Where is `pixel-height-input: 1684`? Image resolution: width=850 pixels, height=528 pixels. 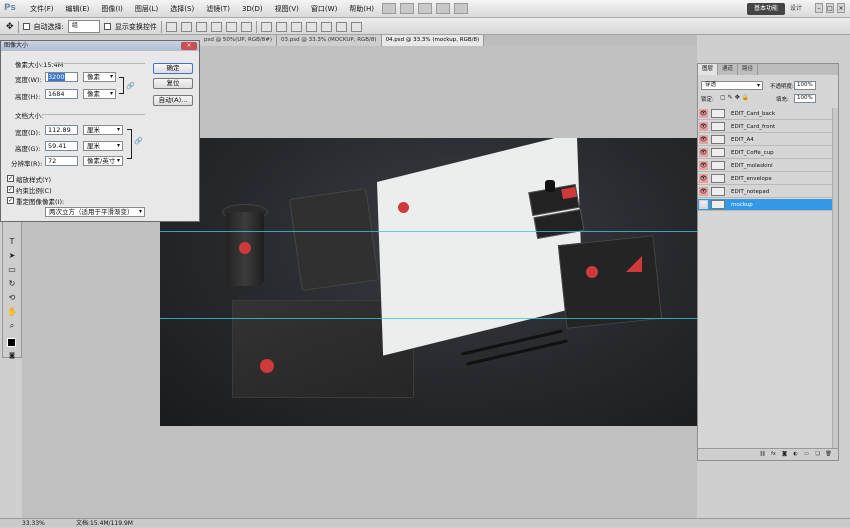 pixel-height-input: 1684 is located at coordinates (61, 94).